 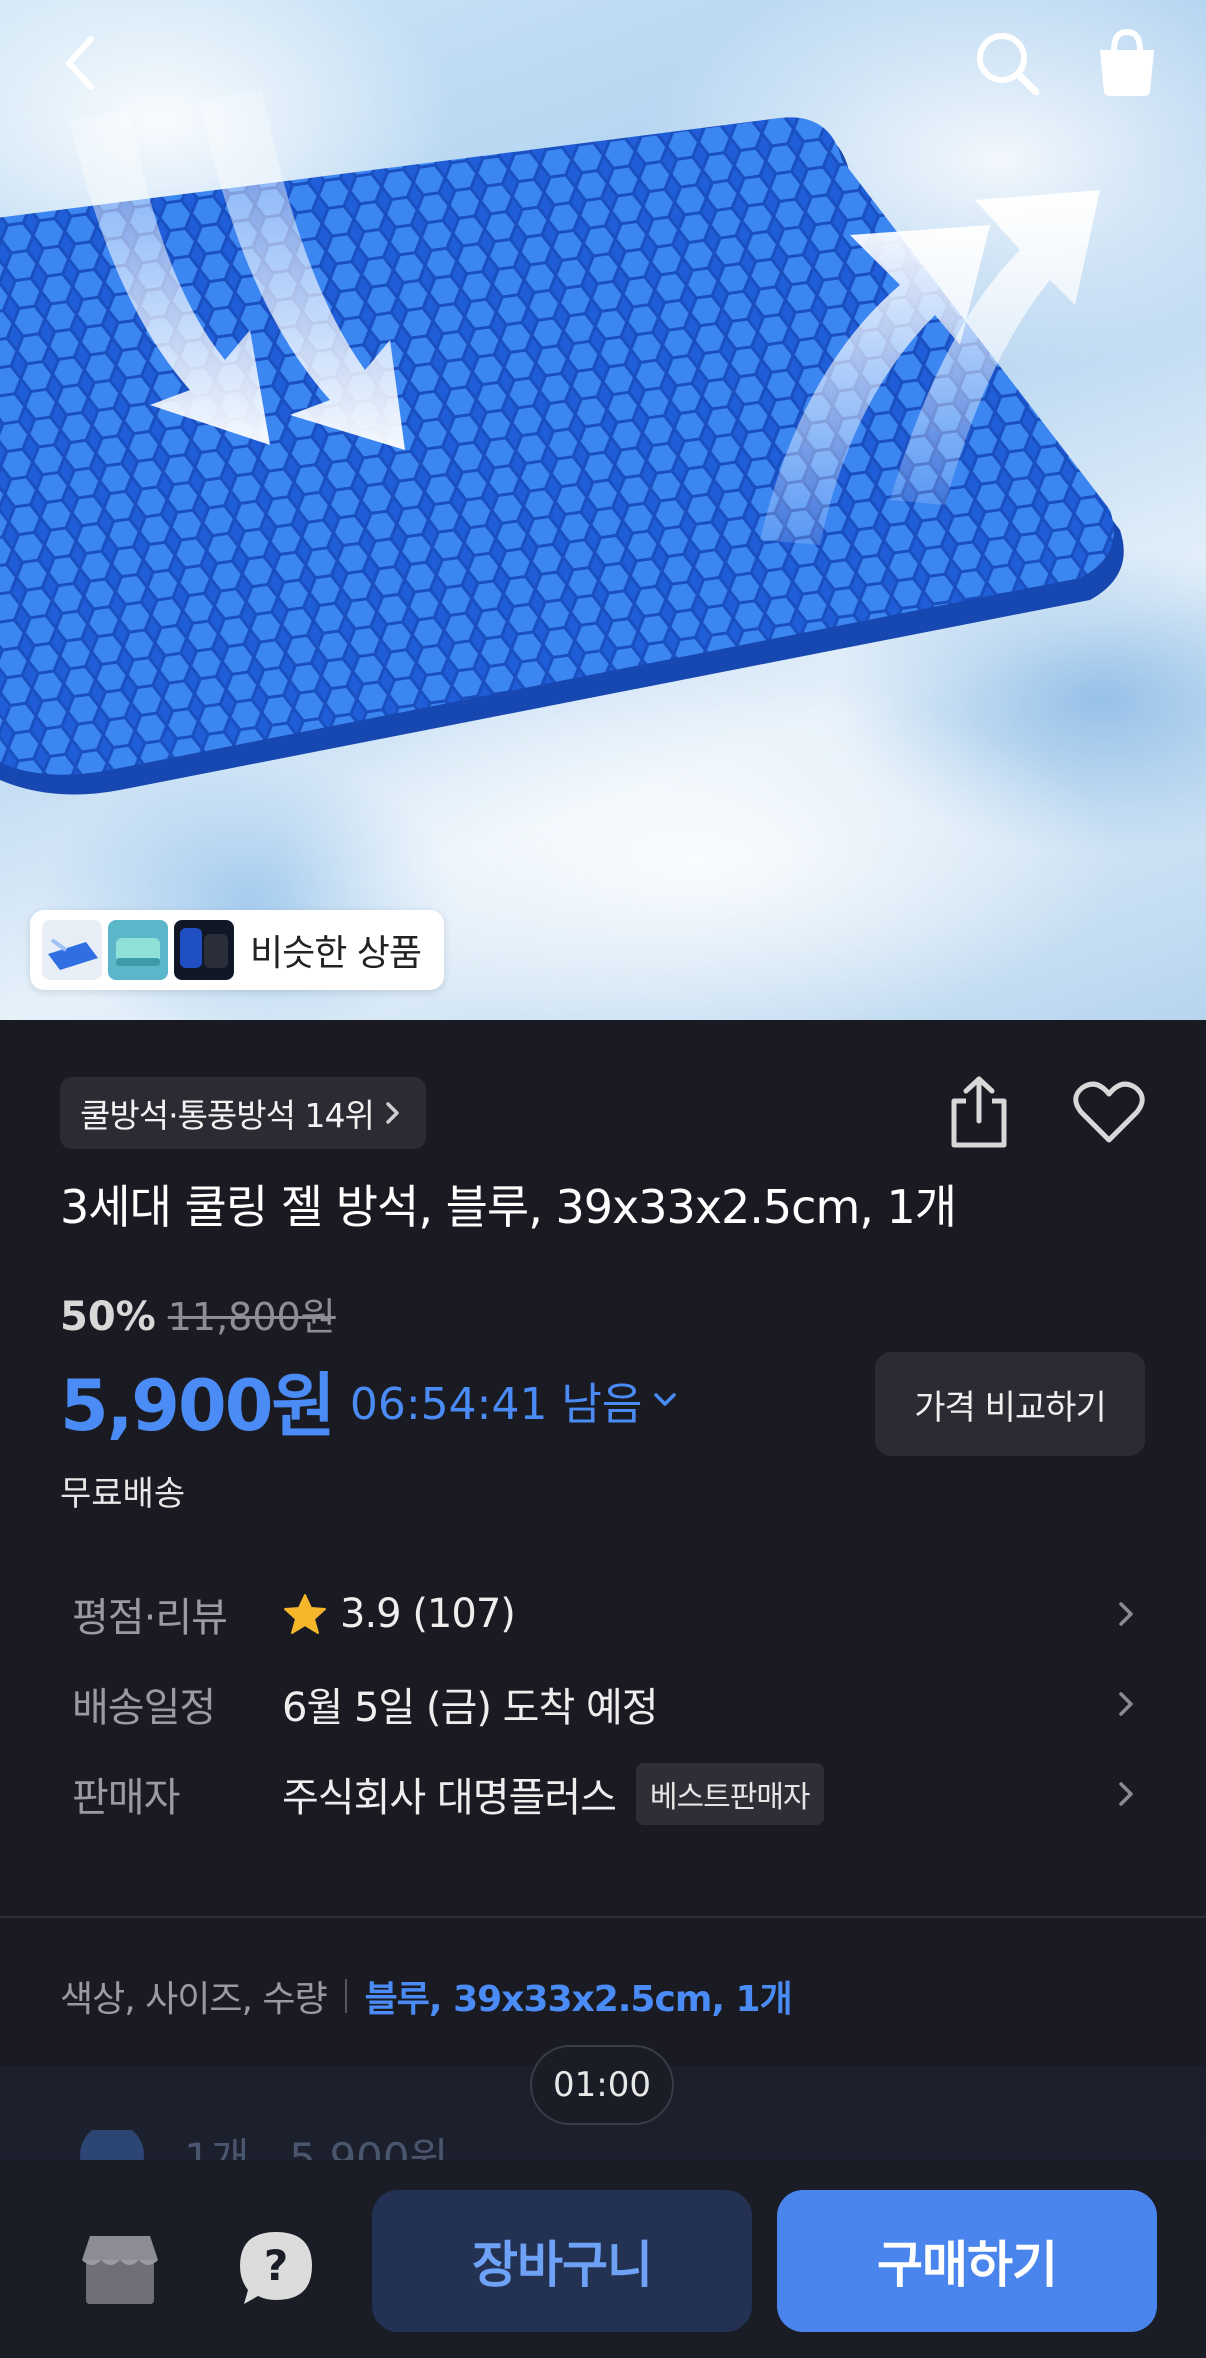 What do you see at coordinates (603, 1614) in the screenshot?
I see `rating-review-row: 평점·리뷰 3.9 (107)` at bounding box center [603, 1614].